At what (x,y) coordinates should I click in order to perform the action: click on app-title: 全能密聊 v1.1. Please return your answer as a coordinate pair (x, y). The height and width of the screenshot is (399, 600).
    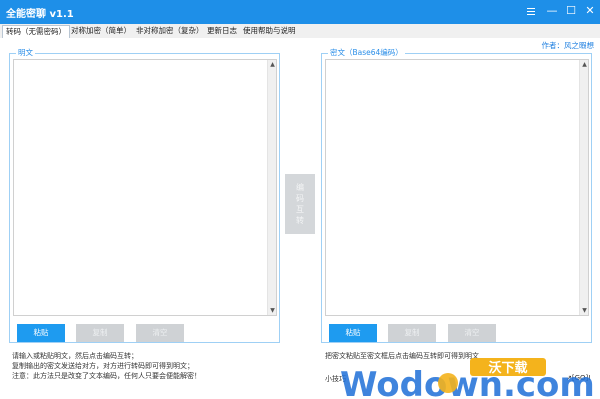
    Looking at the image, I should click on (40, 14).